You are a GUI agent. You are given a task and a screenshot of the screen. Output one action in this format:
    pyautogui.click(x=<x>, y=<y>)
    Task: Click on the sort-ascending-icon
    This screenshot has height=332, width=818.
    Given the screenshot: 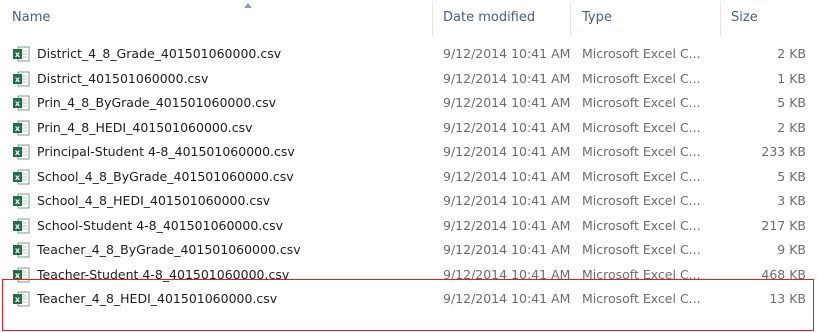 What is the action you would take?
    pyautogui.click(x=248, y=5)
    